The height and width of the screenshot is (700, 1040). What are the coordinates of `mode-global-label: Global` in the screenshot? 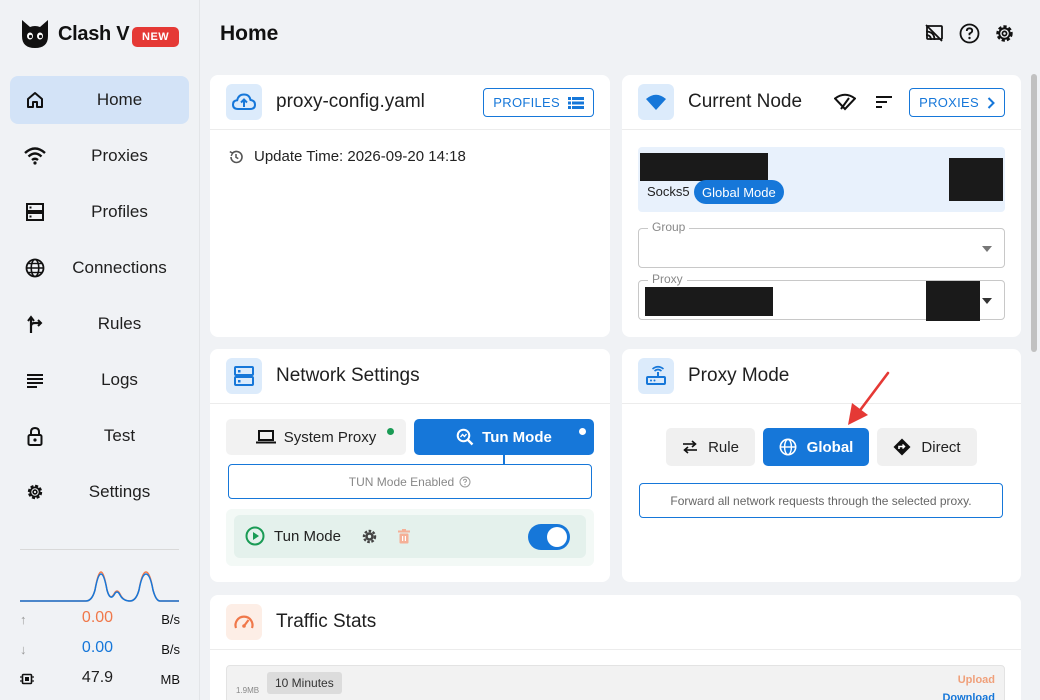 It's located at (830, 447).